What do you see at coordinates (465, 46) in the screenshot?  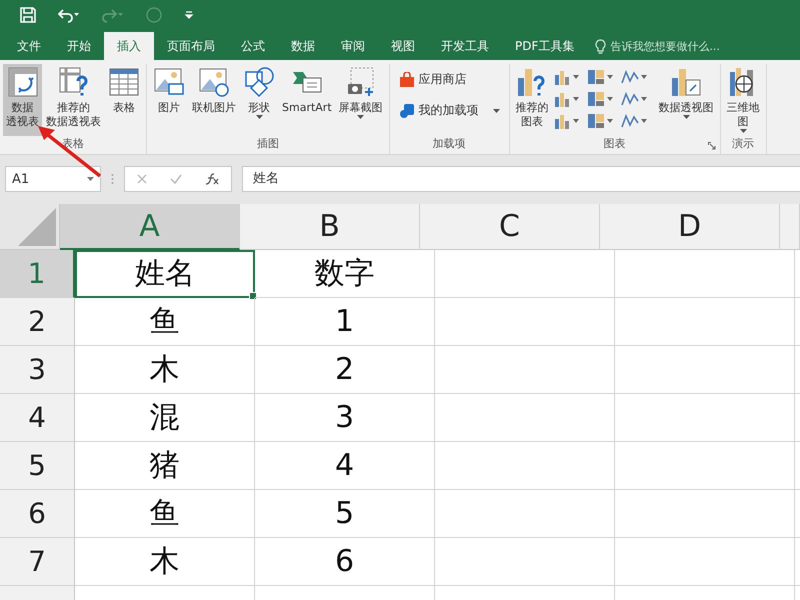 I see `ribbon-tab: 开发工具` at bounding box center [465, 46].